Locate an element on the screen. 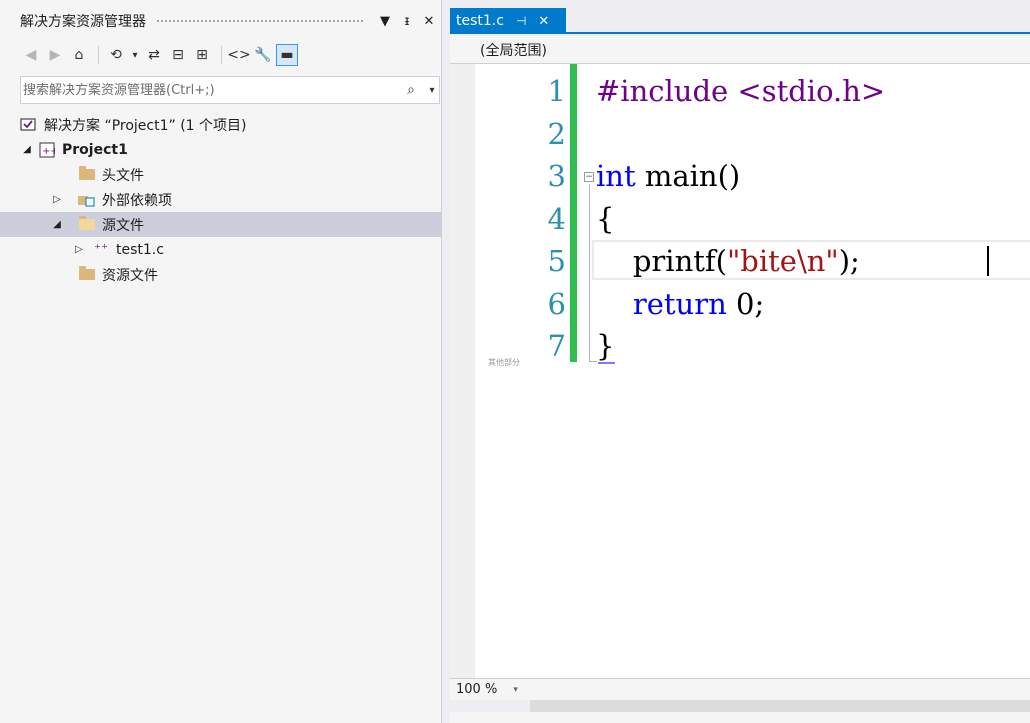 The image size is (1030, 723). search-icon: ⌕ is located at coordinates (411, 90).